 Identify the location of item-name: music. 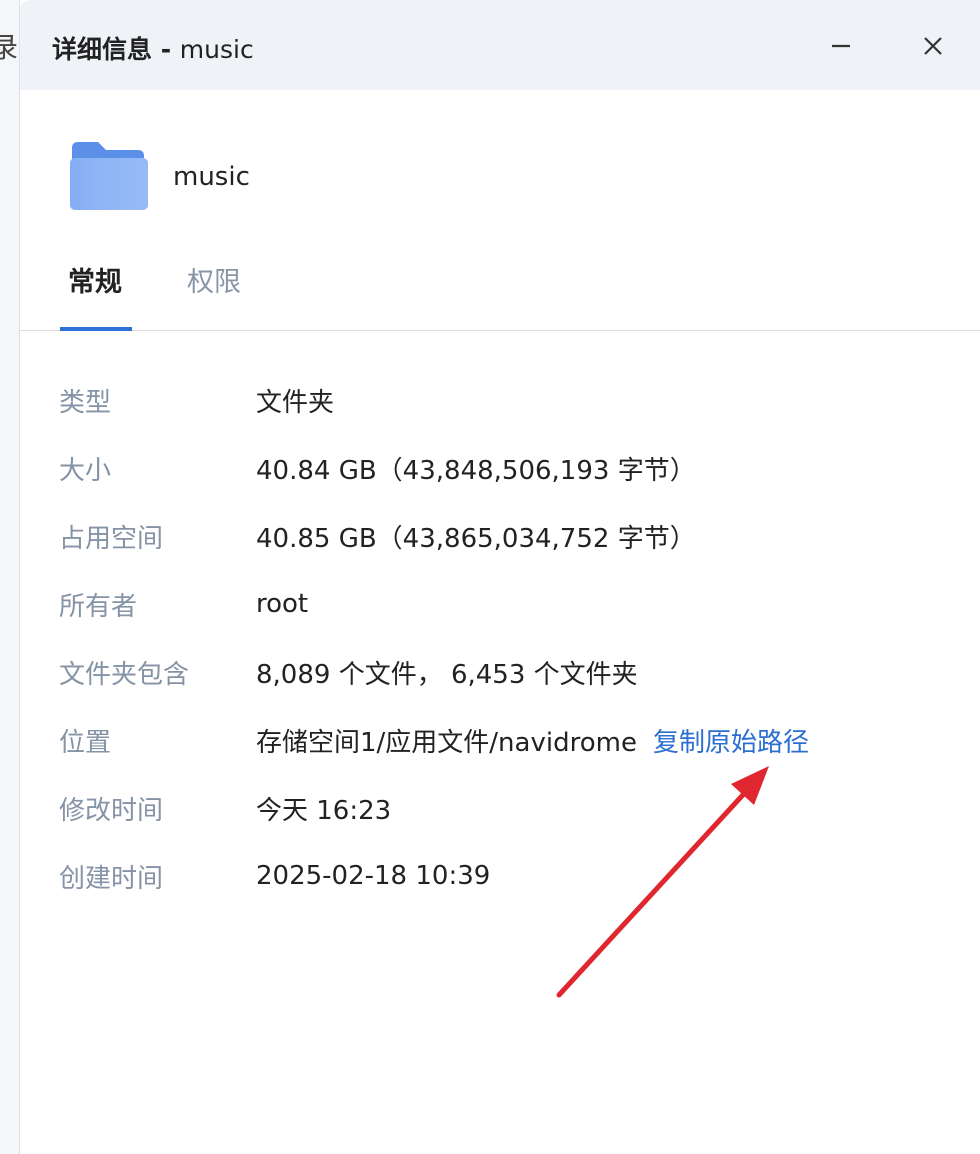
(211, 177).